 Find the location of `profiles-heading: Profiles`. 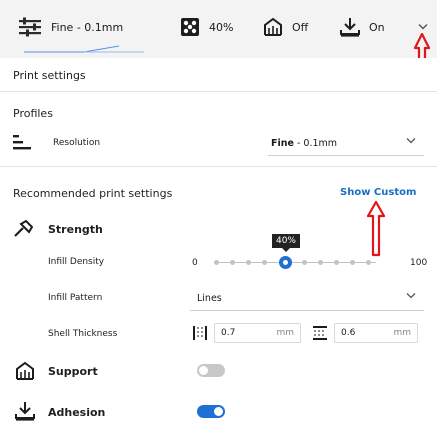

profiles-heading: Profiles is located at coordinates (33, 113).